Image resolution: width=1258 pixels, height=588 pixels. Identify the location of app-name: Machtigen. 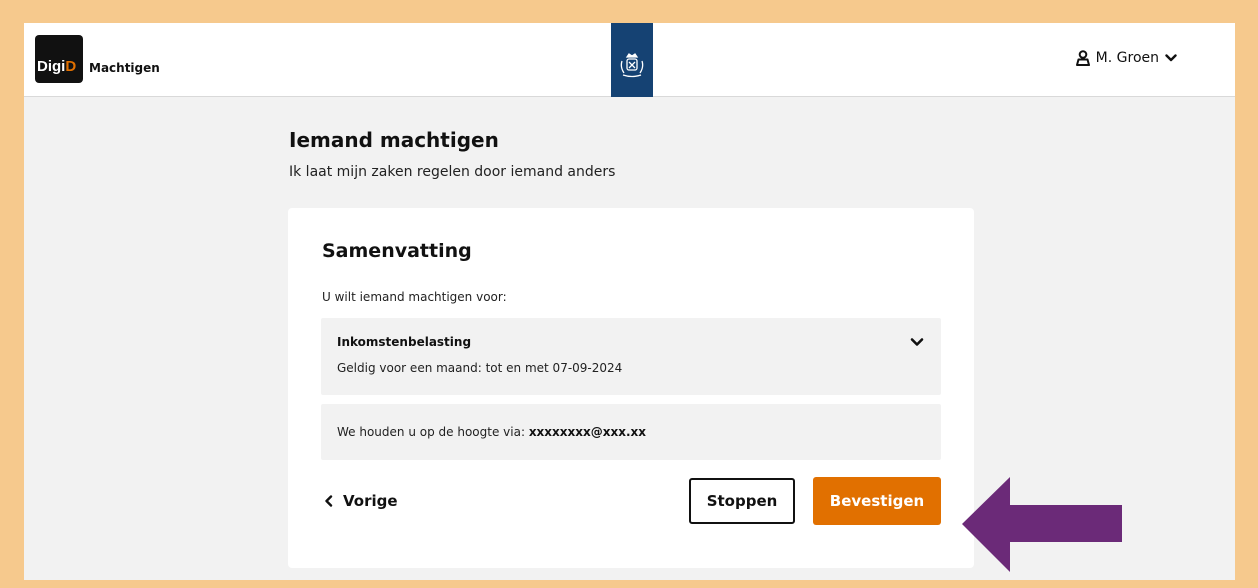
(124, 68).